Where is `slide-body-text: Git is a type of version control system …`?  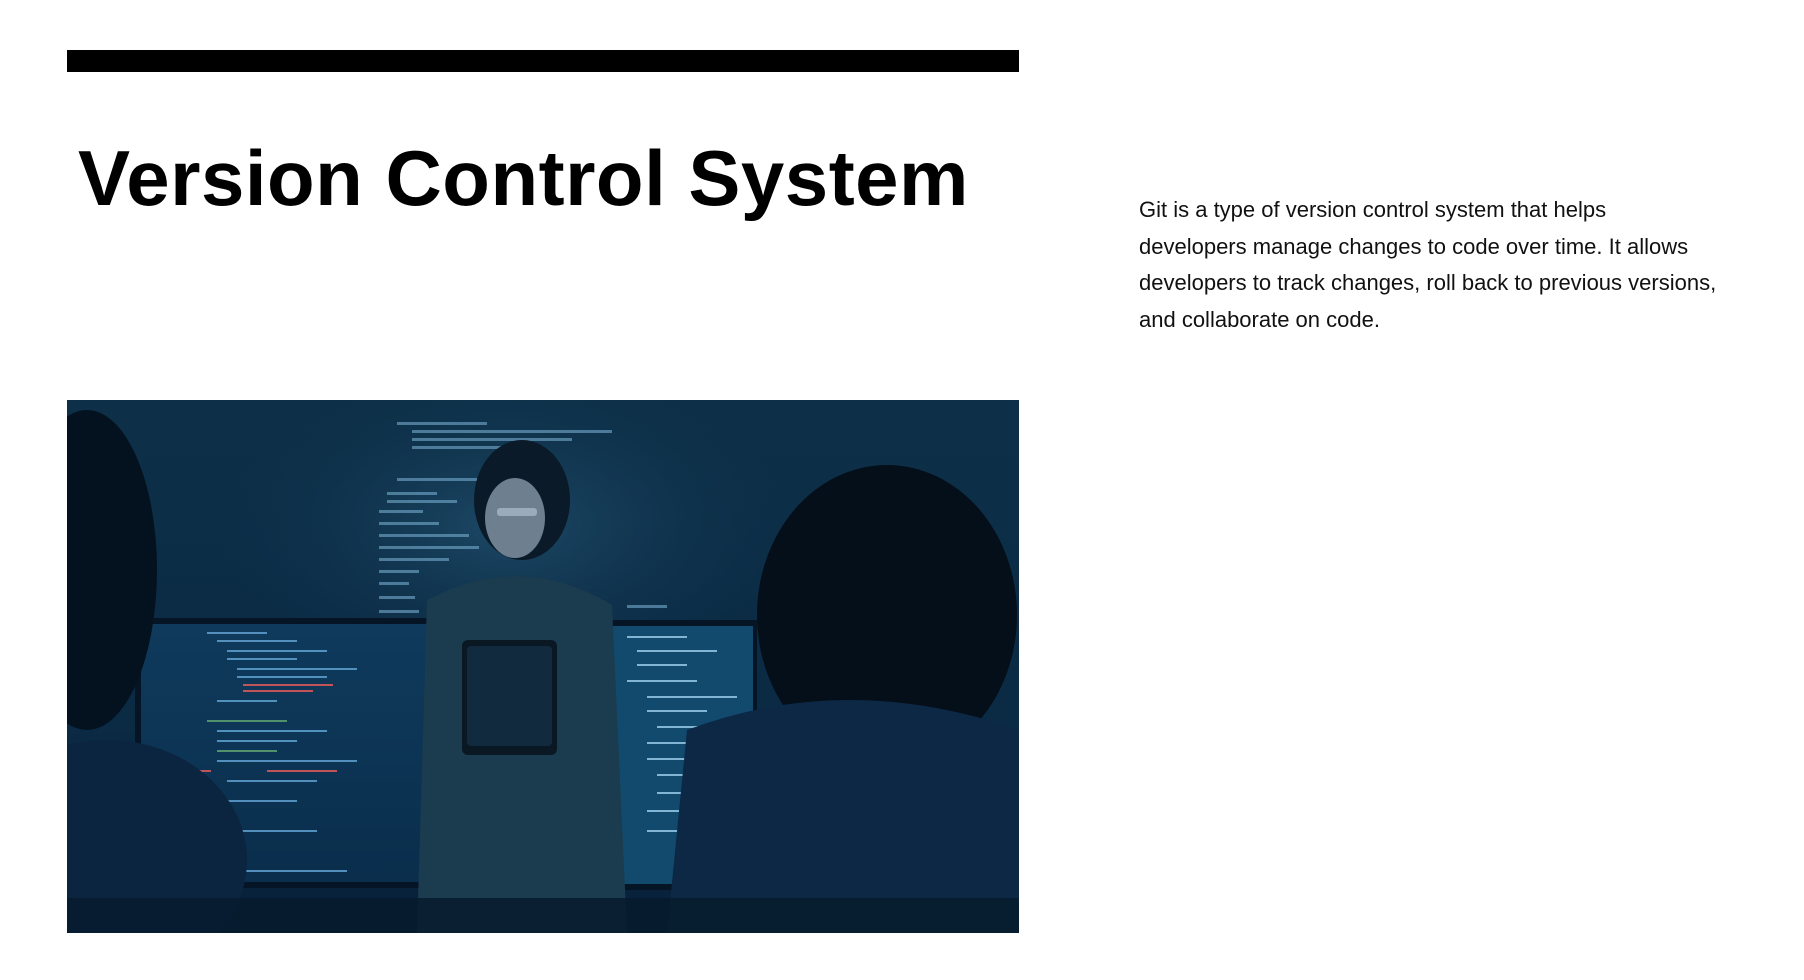 slide-body-text: Git is a type of version control system … is located at coordinates (1428, 264).